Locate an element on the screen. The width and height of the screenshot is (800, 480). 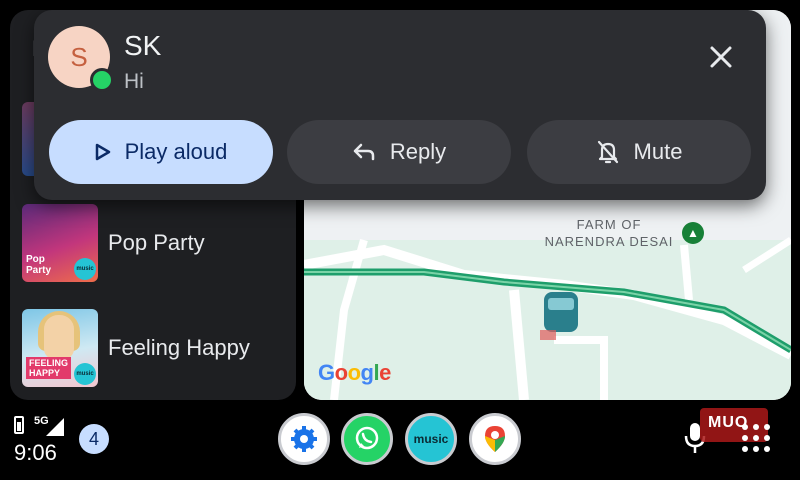
mute-label: Mute is located at coordinates (658, 151).